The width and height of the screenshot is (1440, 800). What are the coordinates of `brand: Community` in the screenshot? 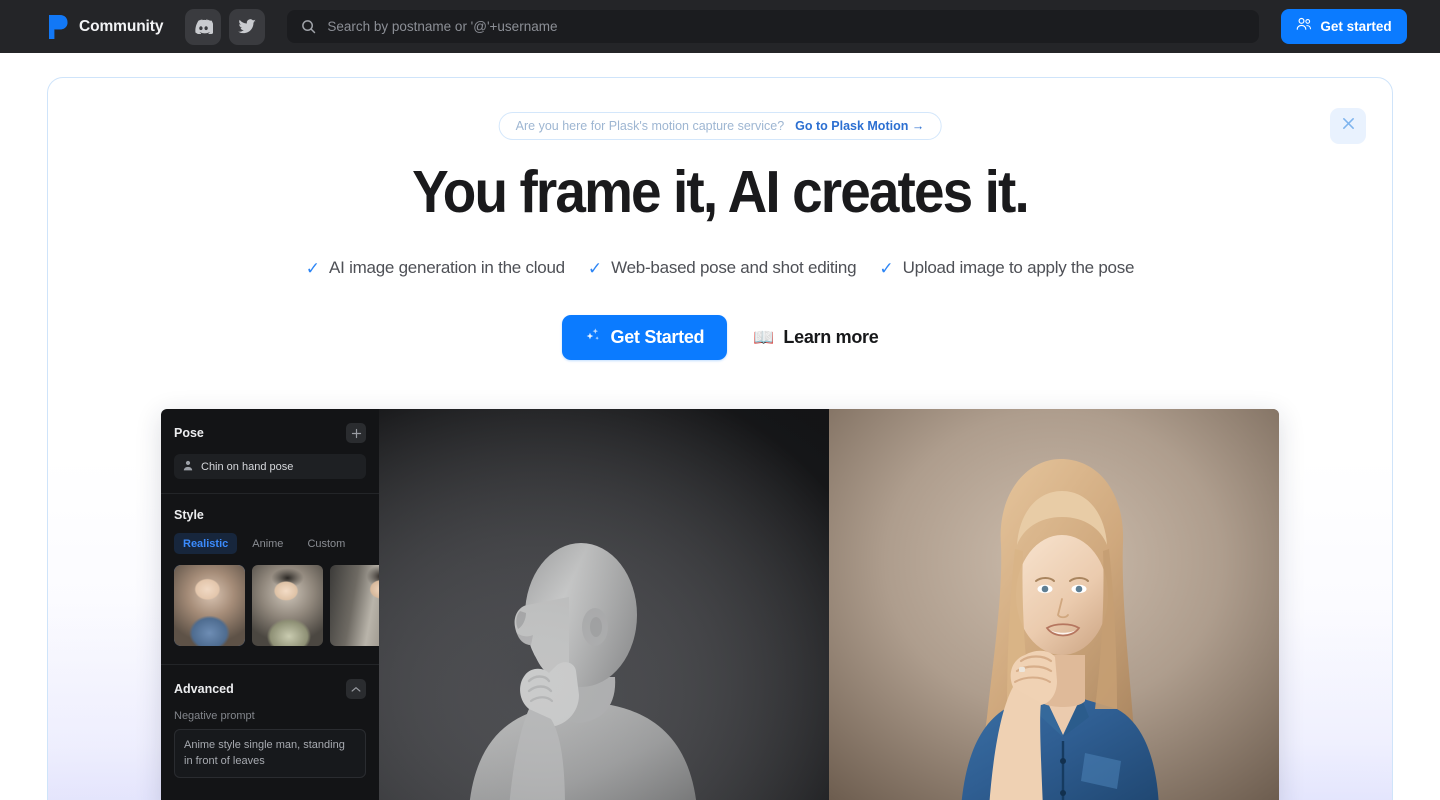 It's located at (105, 27).